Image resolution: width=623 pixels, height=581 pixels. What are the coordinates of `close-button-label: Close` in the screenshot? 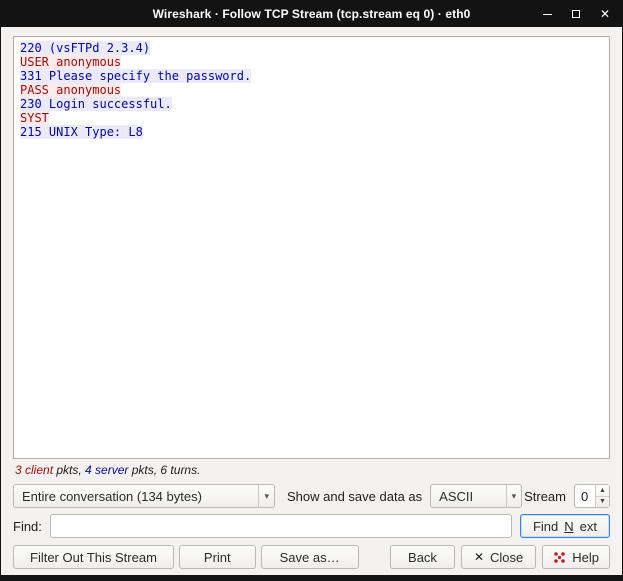 It's located at (507, 557).